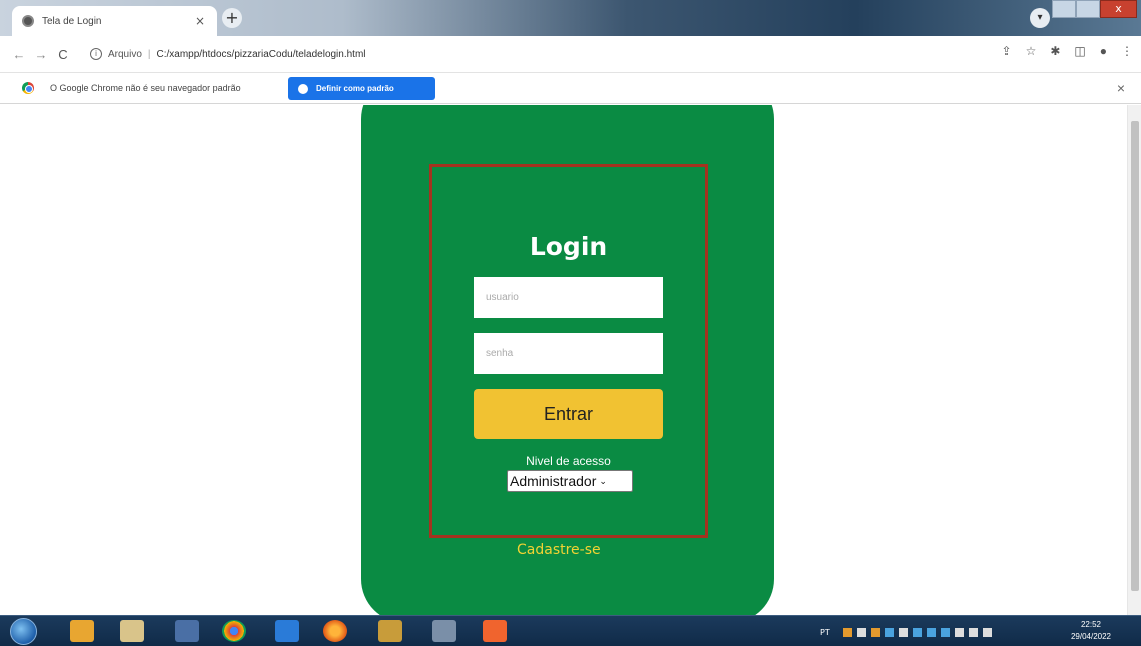 This screenshot has height=646, width=1141. I want to click on back-icon: ←, so click(19, 54).